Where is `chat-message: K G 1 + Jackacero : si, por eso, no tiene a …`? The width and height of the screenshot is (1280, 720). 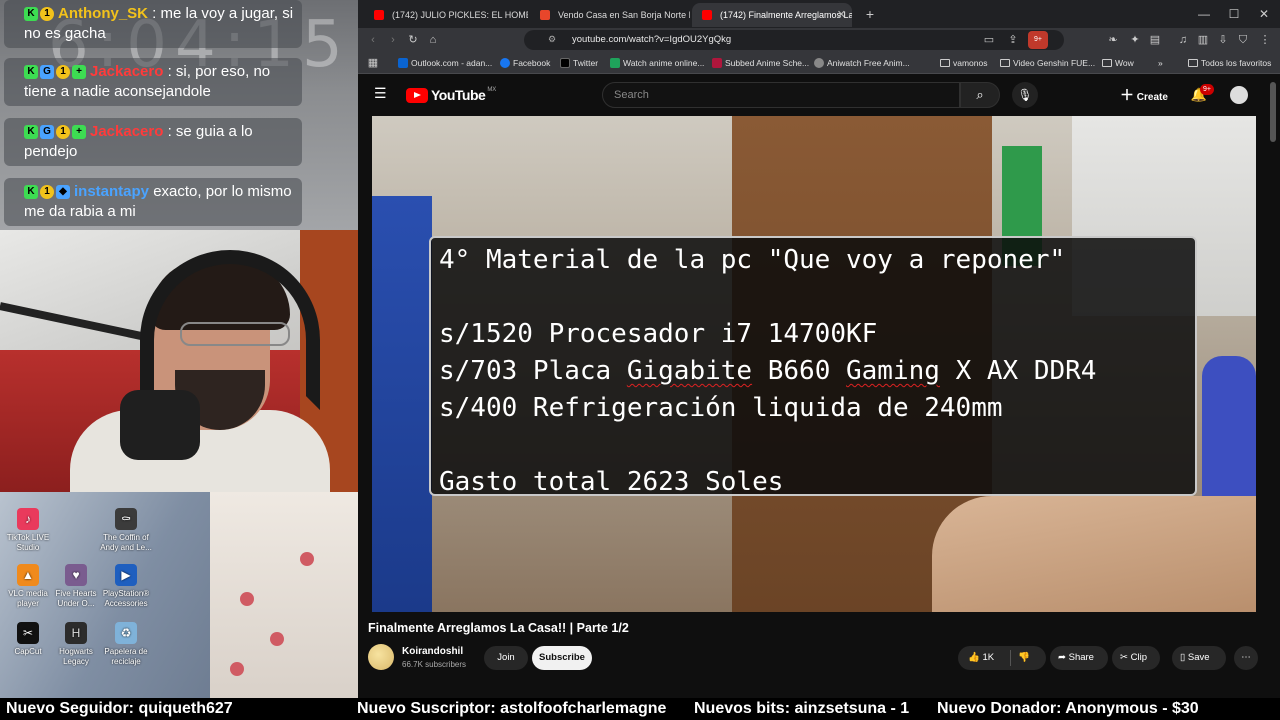 chat-message: K G 1 + Jackacero : si, por eso, no tiene a … is located at coordinates (153, 82).